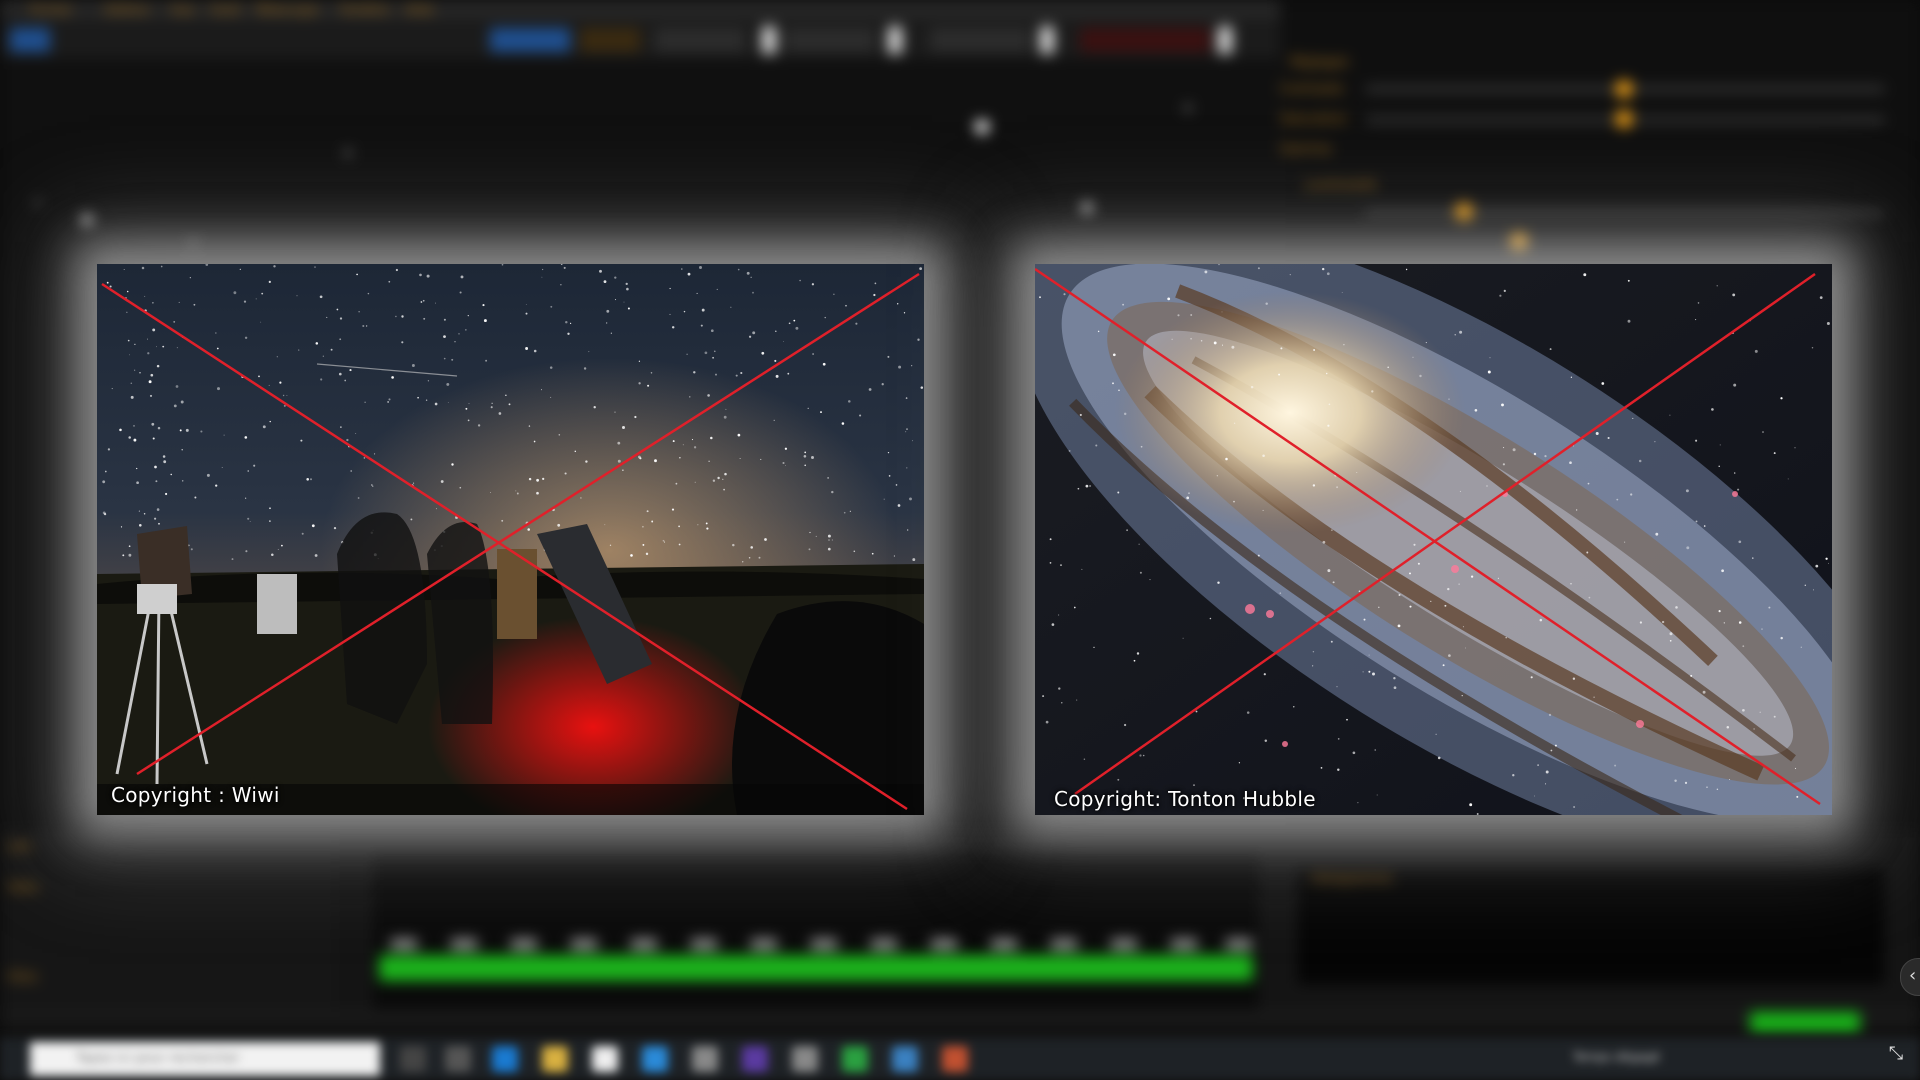 This screenshot has height=1080, width=1920. I want to click on menu-item: Vue, so click(182, 10).